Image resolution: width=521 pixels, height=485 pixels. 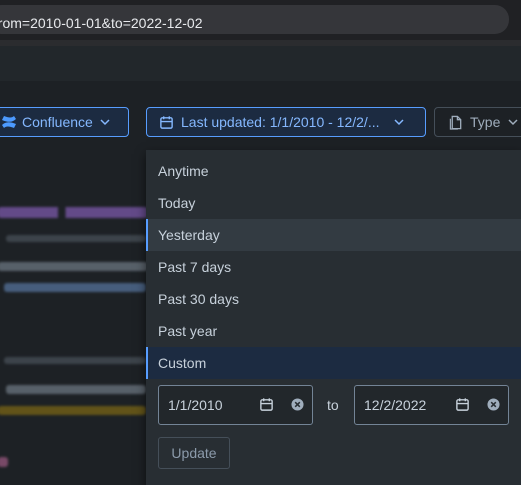 What do you see at coordinates (194, 453) in the screenshot?
I see `update-button: Update` at bounding box center [194, 453].